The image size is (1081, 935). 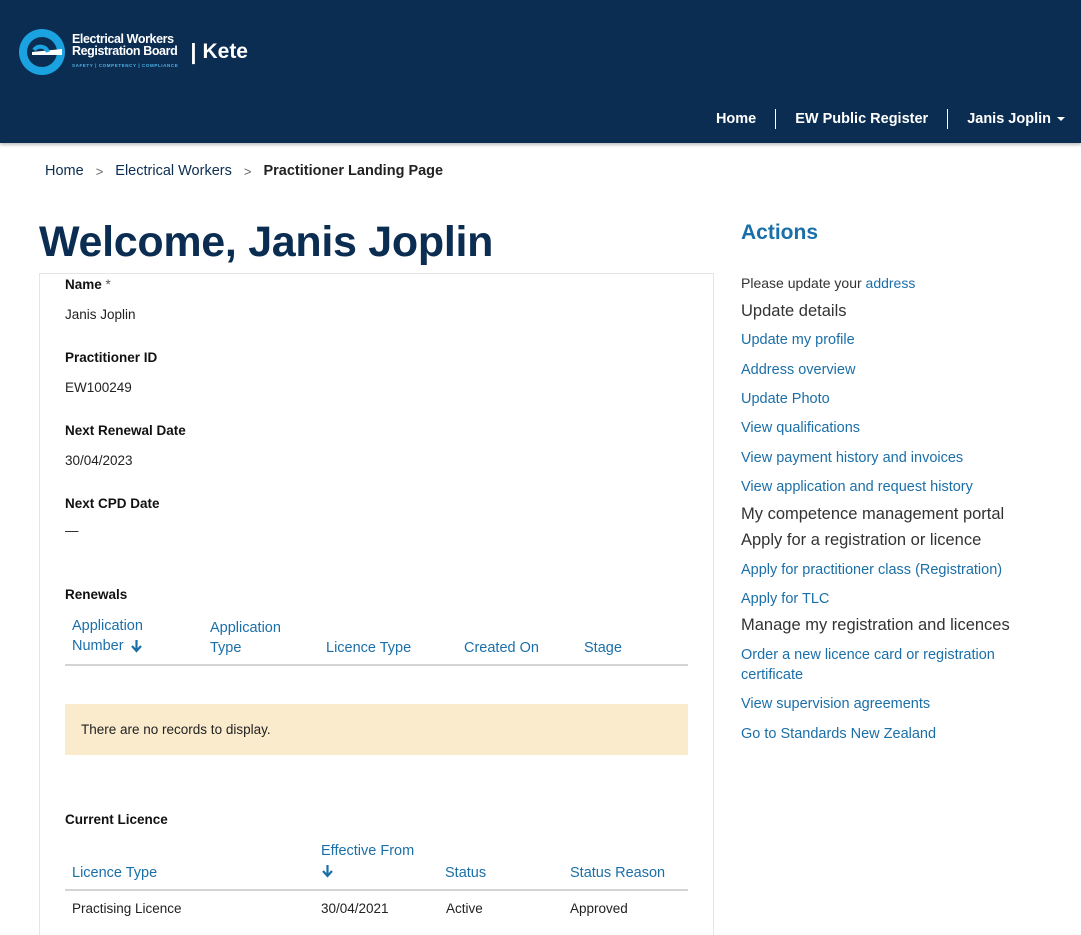 What do you see at coordinates (127, 908) in the screenshot?
I see `row-licence-type: Practising Licence` at bounding box center [127, 908].